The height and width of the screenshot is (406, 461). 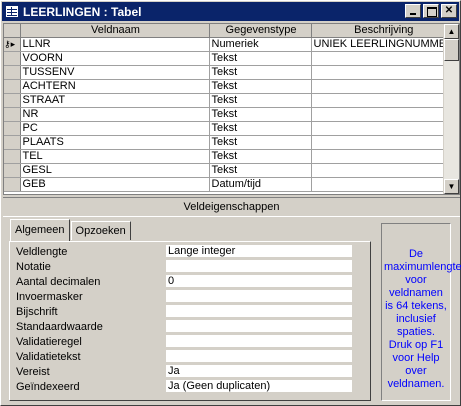 I want to click on table-row: GEB Datum/tijd, so click(x=230, y=184).